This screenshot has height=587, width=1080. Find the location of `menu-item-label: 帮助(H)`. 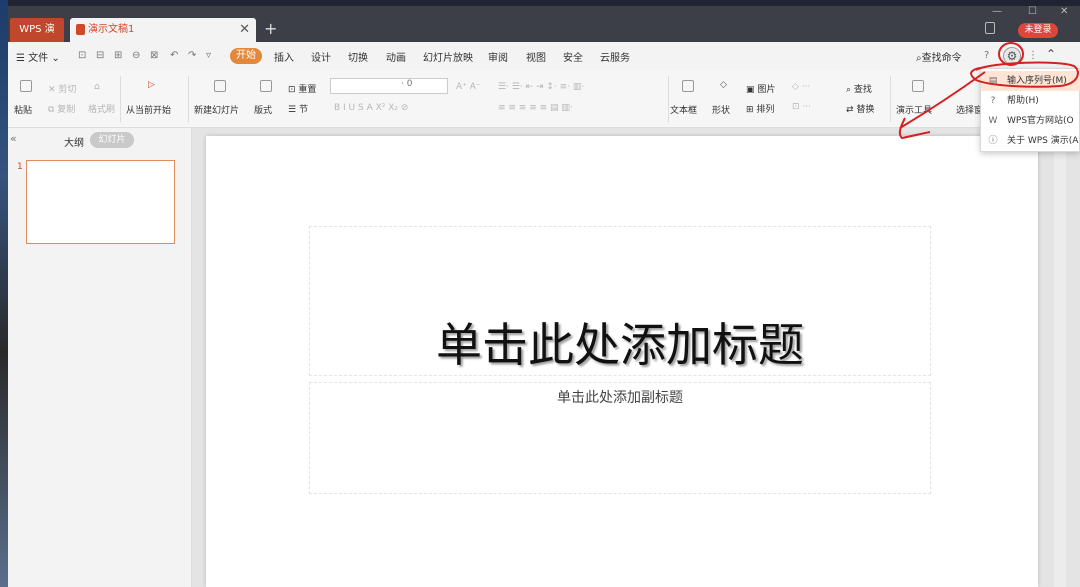

menu-item-label: 帮助(H) is located at coordinates (1023, 101).